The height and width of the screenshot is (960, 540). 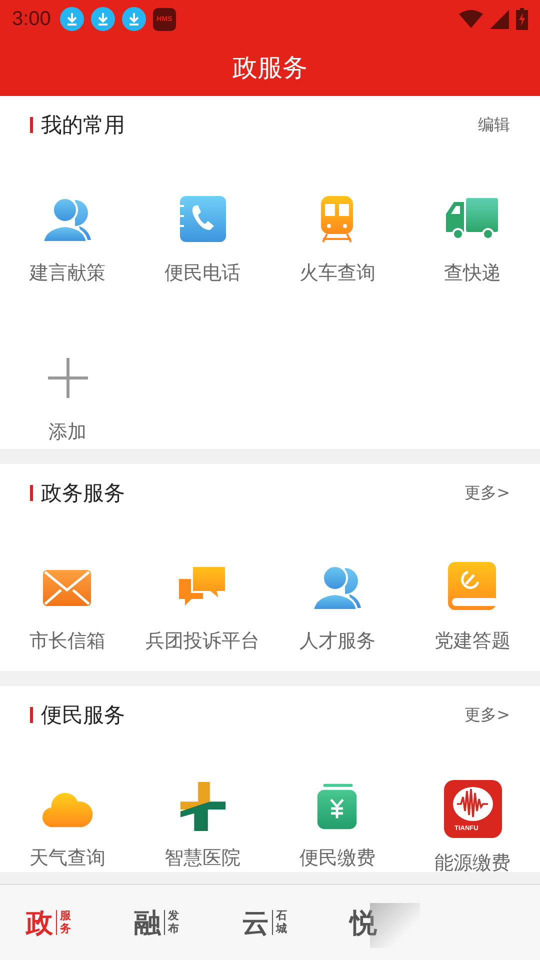 What do you see at coordinates (337, 596) in the screenshot?
I see `service-shortcut: 人才服务` at bounding box center [337, 596].